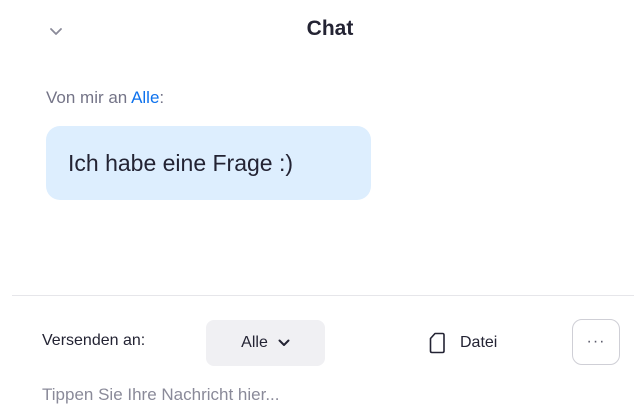 The width and height of the screenshot is (634, 410). I want to click on chat-header: Chat, so click(317, 30).